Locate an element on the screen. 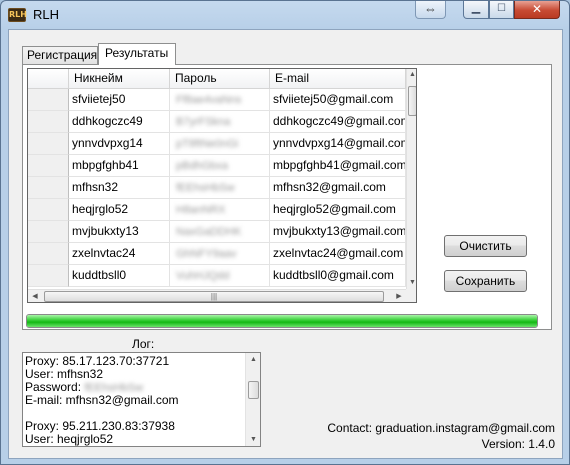  maximize-icon: ☐ is located at coordinates (501, 8).